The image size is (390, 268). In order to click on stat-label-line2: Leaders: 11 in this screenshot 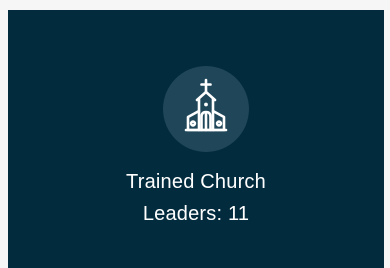, I will do `click(196, 214)`.